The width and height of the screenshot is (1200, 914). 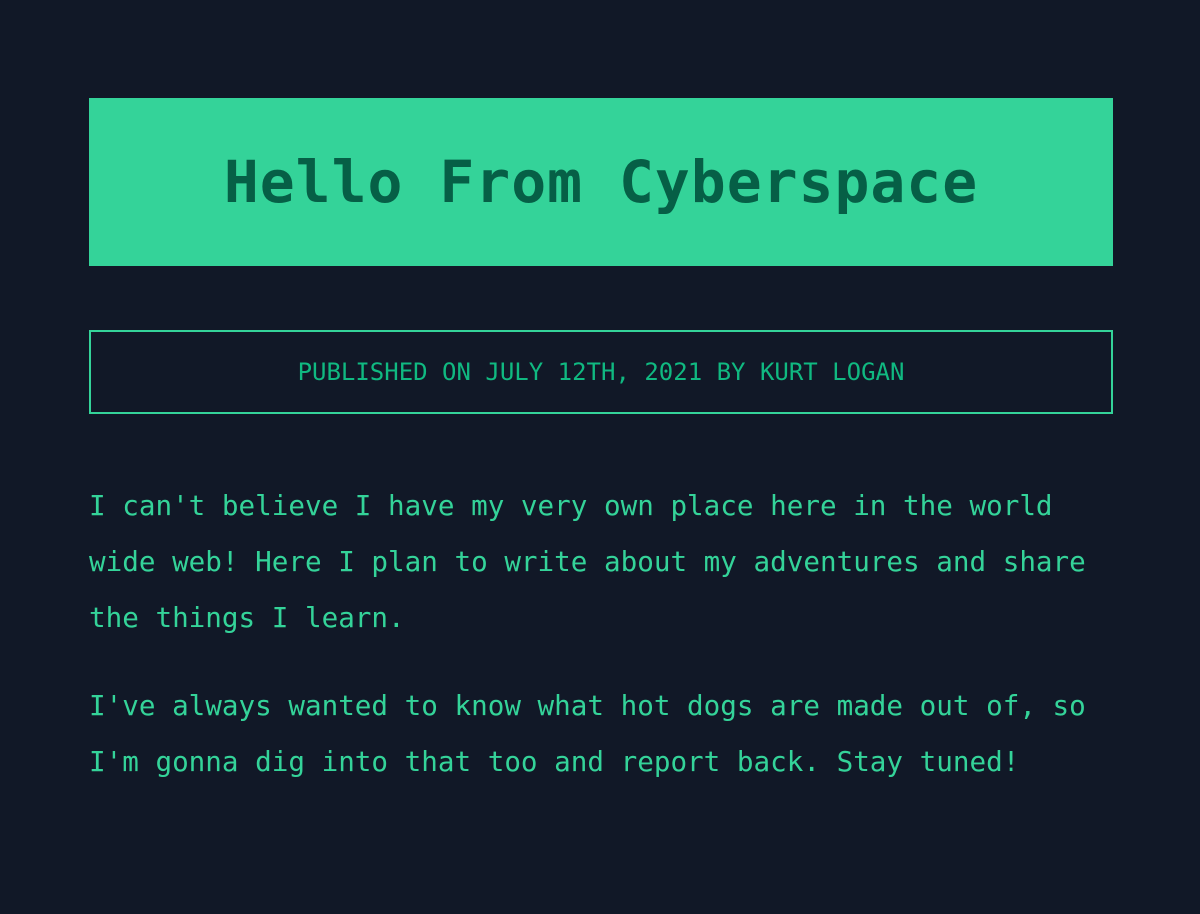 I want to click on page-title: Hello From Cyberspace, so click(x=601, y=182).